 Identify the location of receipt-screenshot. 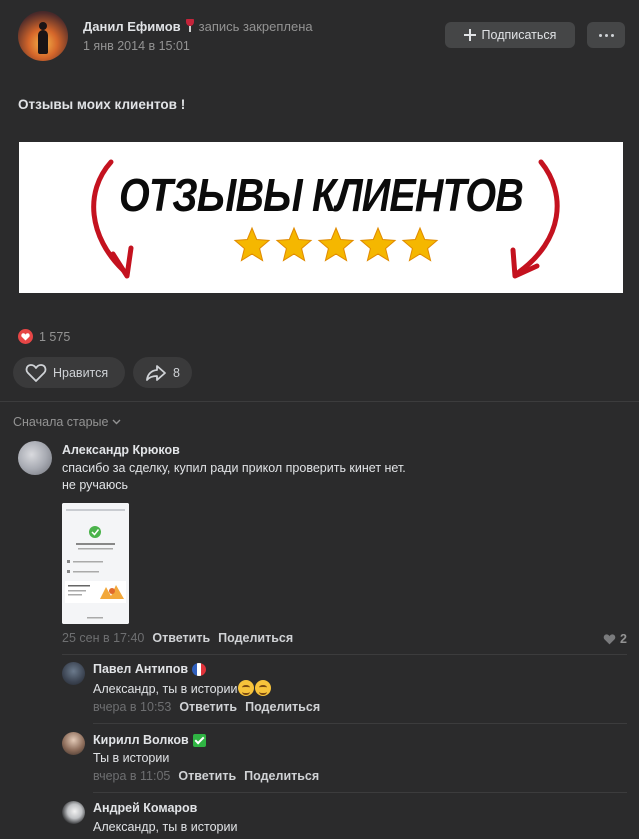
(95, 563).